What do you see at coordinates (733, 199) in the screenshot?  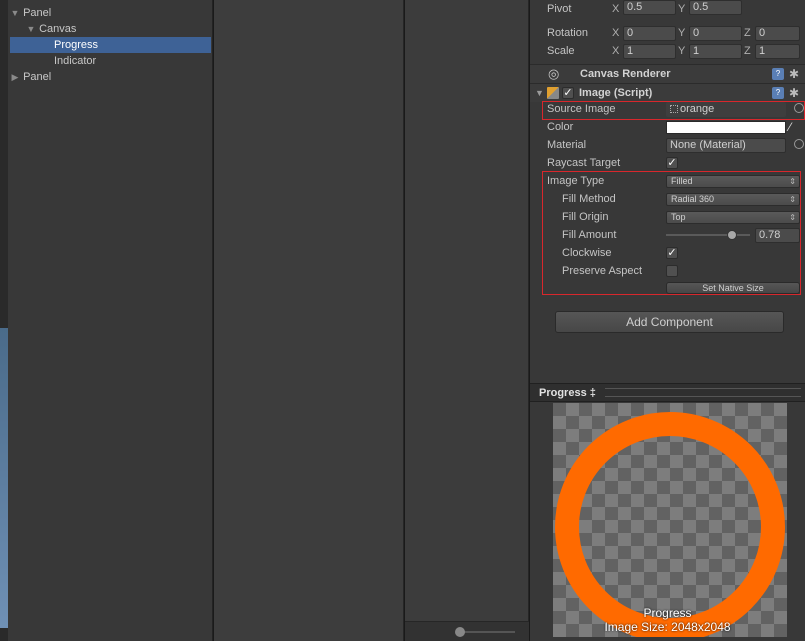 I see `fill-method-dropdown: Radial 360 ⇕` at bounding box center [733, 199].